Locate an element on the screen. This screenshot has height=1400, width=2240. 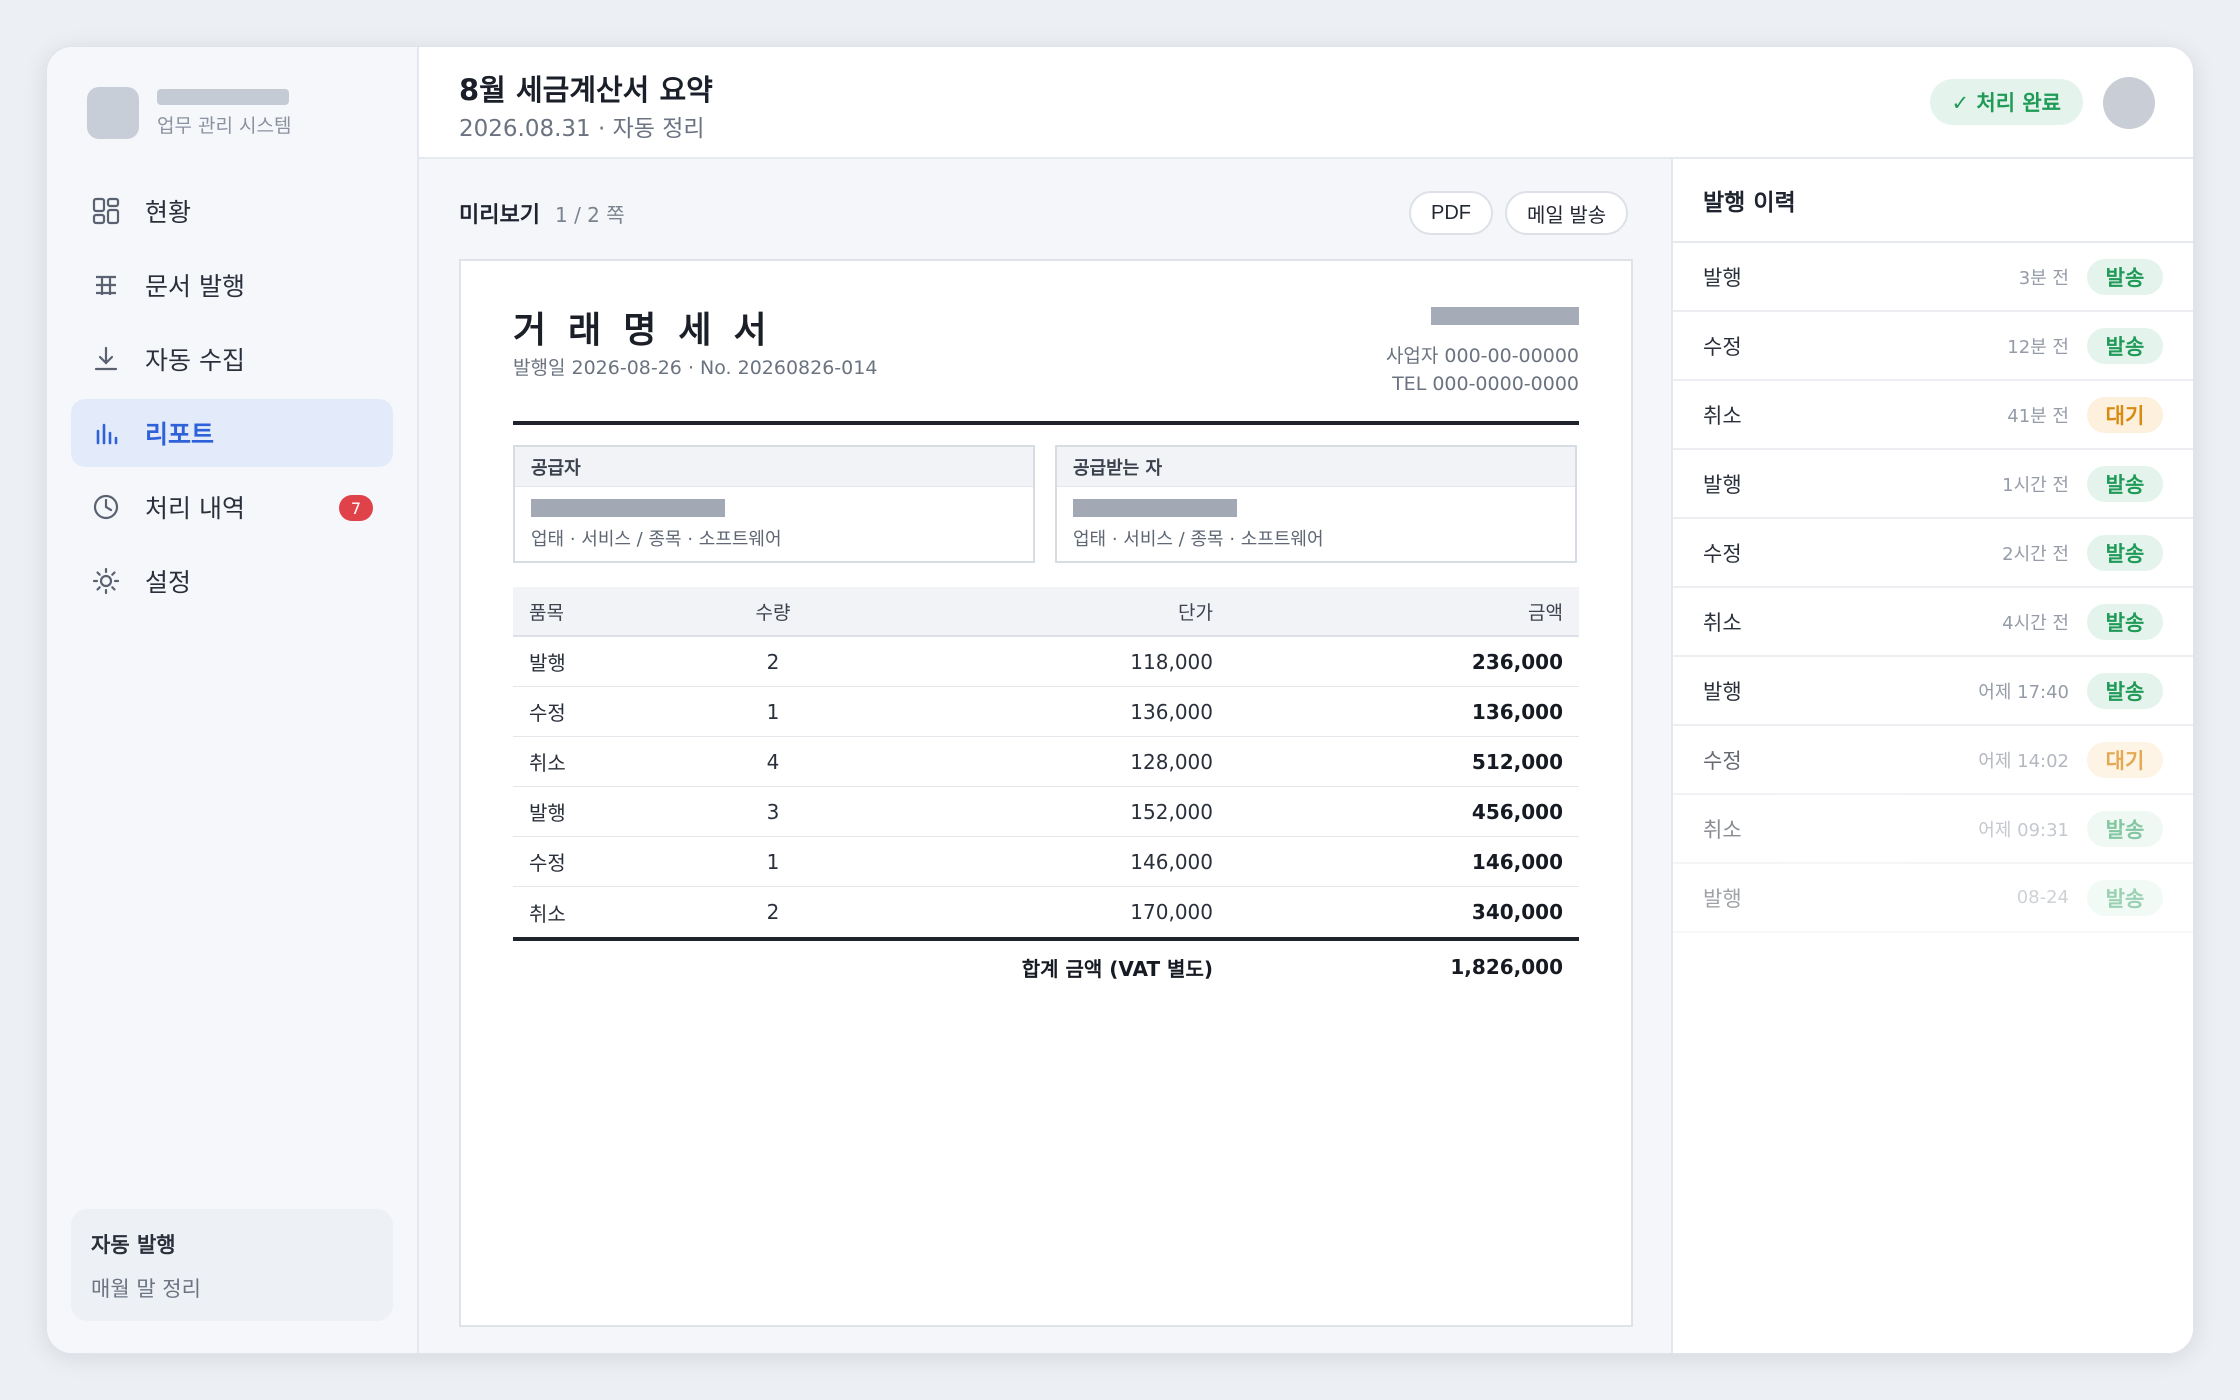
receiver-name-redacted is located at coordinates (1155, 508).